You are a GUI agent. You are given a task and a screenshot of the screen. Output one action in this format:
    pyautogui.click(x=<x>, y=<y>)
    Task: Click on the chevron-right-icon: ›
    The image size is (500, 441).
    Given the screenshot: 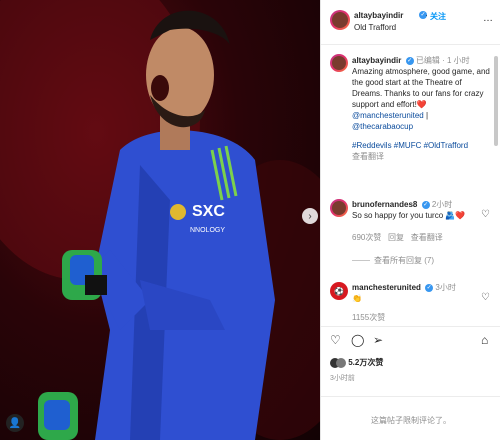 What is the action you would take?
    pyautogui.click(x=310, y=216)
    